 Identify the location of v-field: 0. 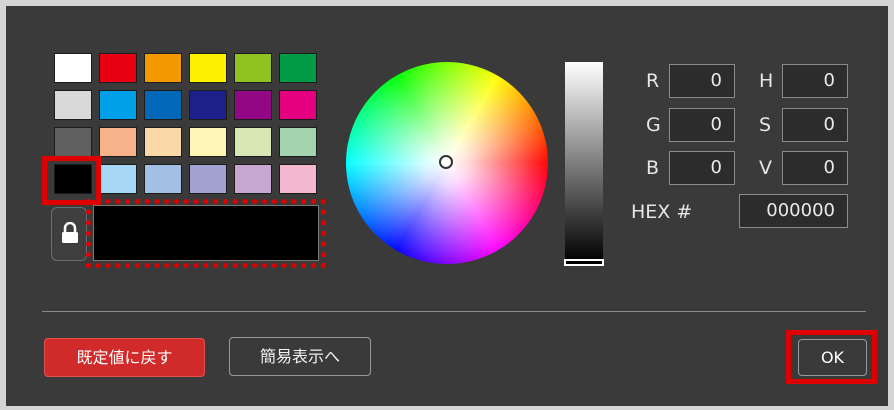
(815, 168).